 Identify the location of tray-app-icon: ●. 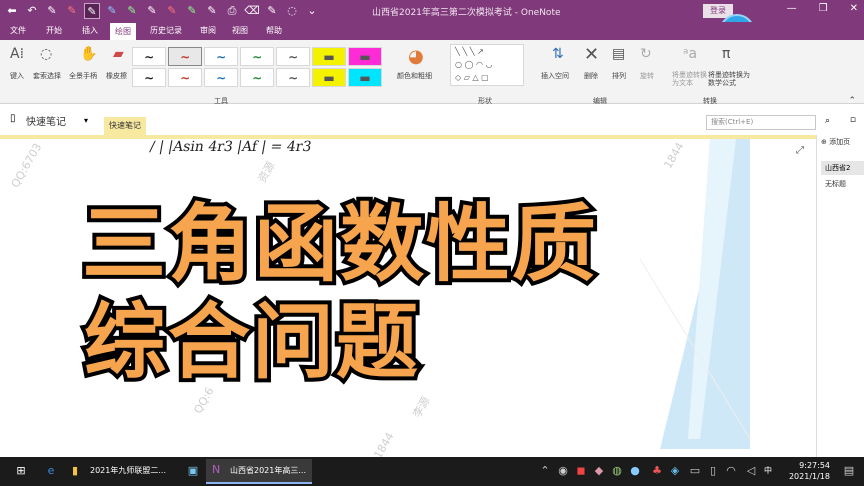
(635, 471).